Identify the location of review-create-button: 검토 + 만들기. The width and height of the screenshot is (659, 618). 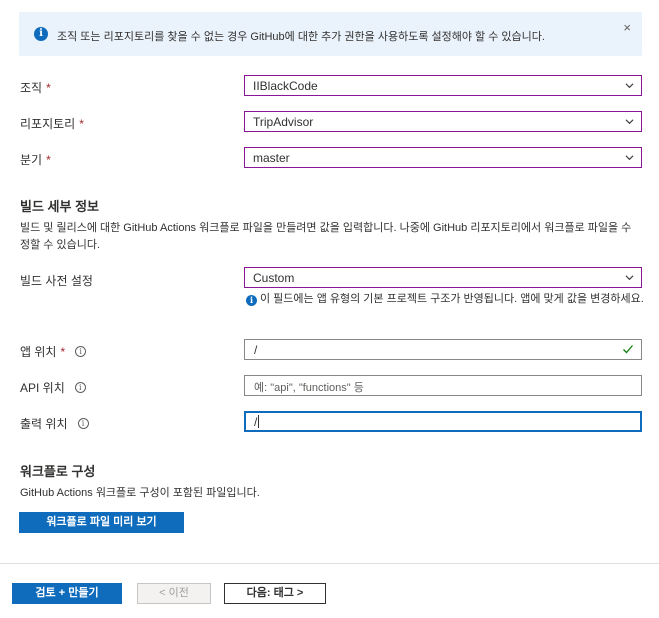
(67, 593).